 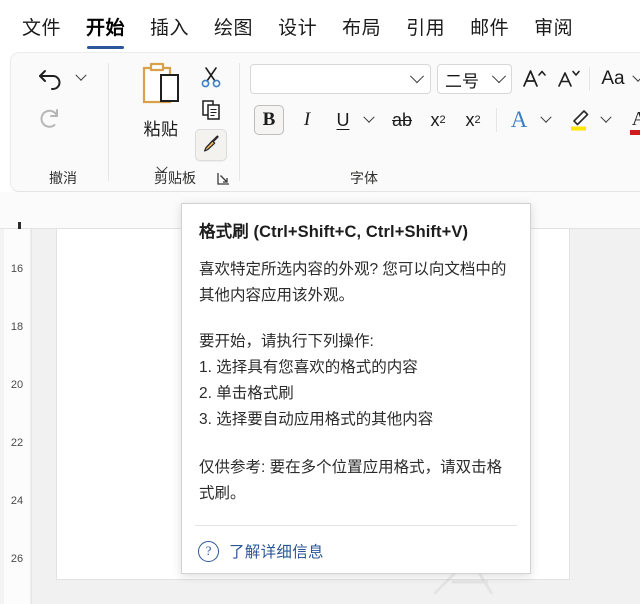 I want to click on ruler-mark: 22, so click(x=17, y=443).